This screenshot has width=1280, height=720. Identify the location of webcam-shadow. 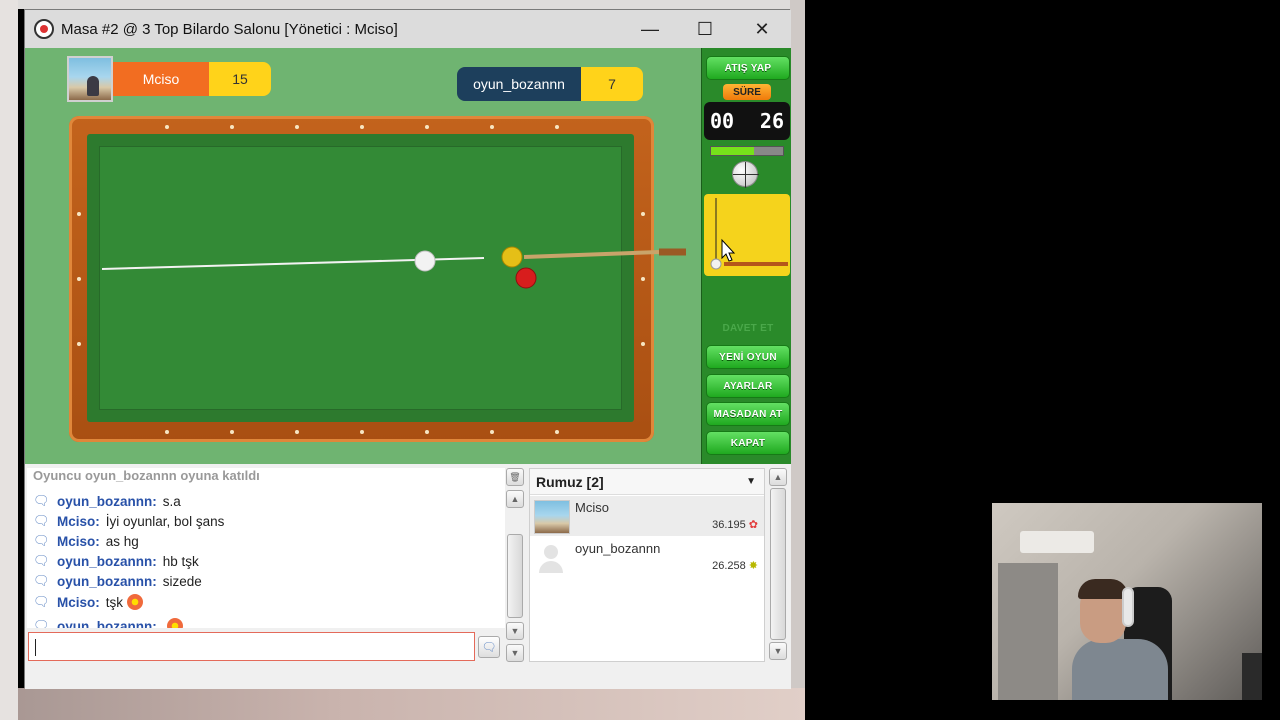
(1252, 676).